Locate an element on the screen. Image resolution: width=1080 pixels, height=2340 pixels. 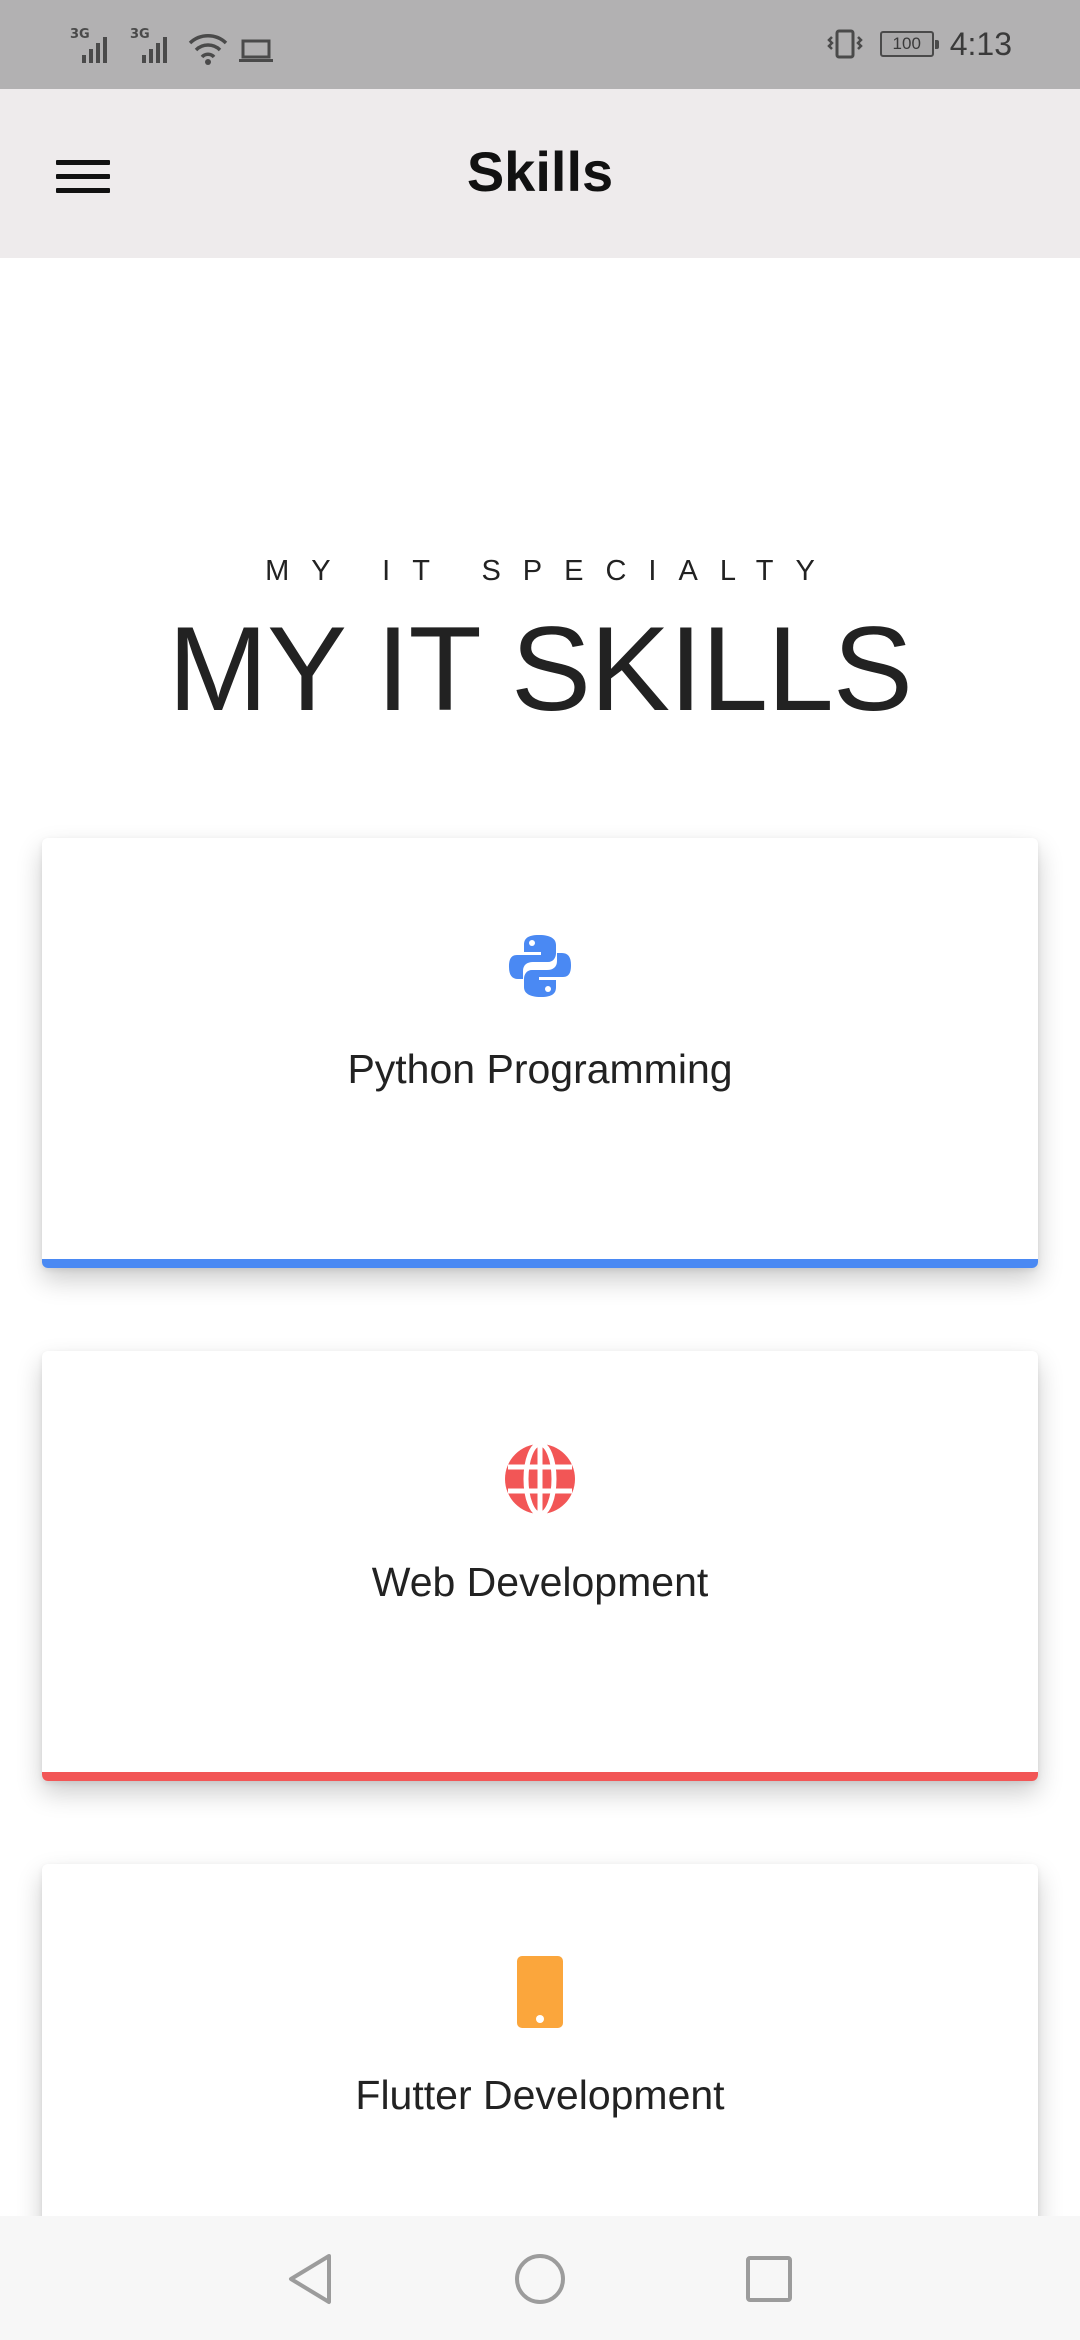
app-bar-title: Skills is located at coordinates (540, 171).